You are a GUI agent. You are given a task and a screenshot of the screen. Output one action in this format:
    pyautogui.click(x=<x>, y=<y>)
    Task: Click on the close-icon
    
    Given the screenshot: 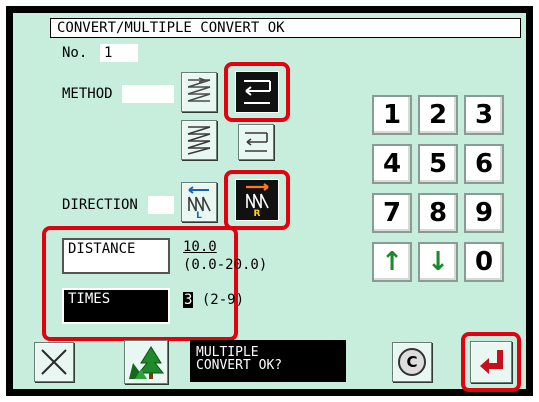 What is the action you would take?
    pyautogui.click(x=54, y=362)
    